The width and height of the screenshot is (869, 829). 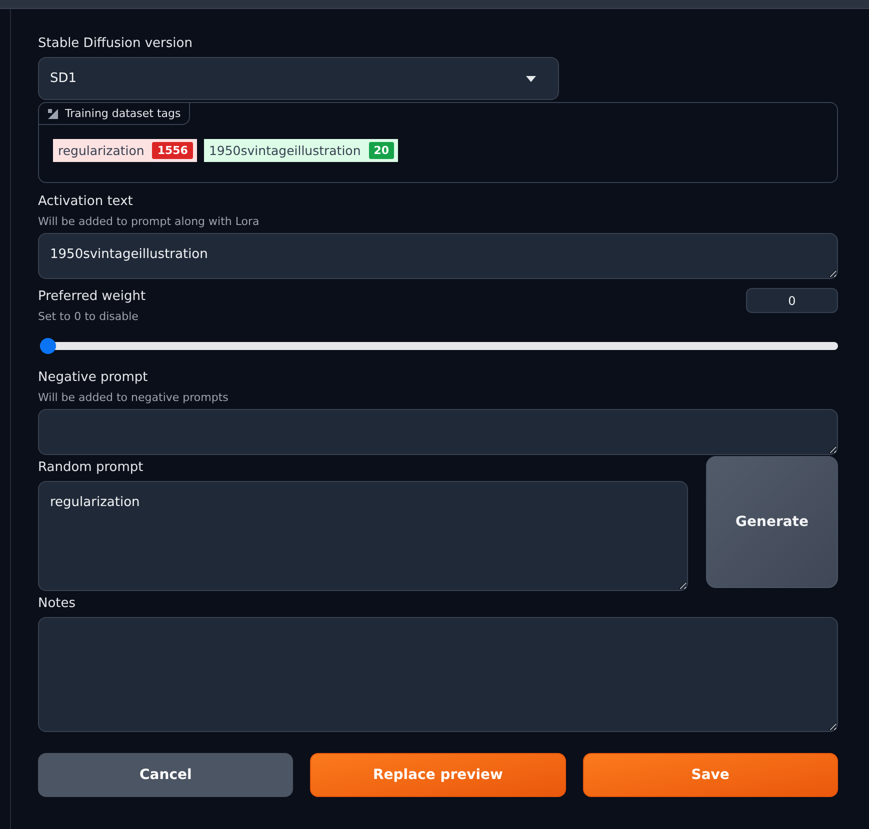 What do you see at coordinates (57, 604) in the screenshot?
I see `field-label: Notes` at bounding box center [57, 604].